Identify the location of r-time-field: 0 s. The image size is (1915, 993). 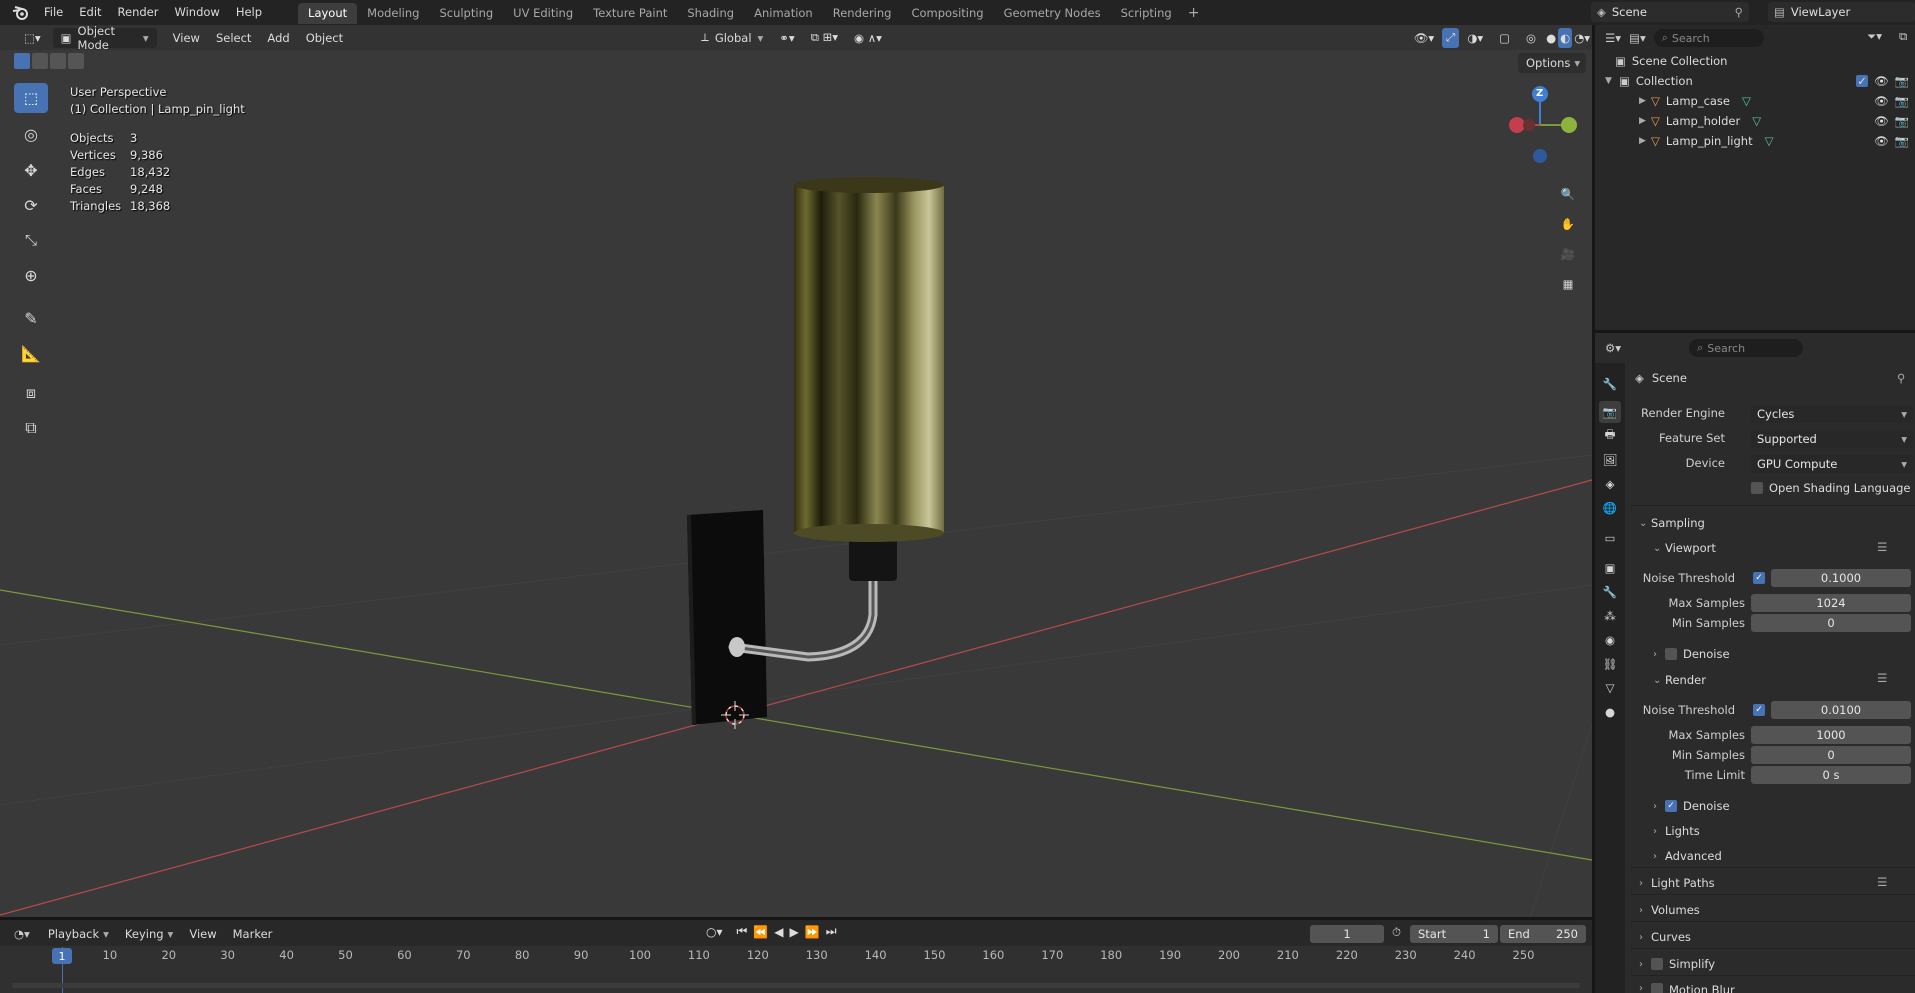
(1831, 775).